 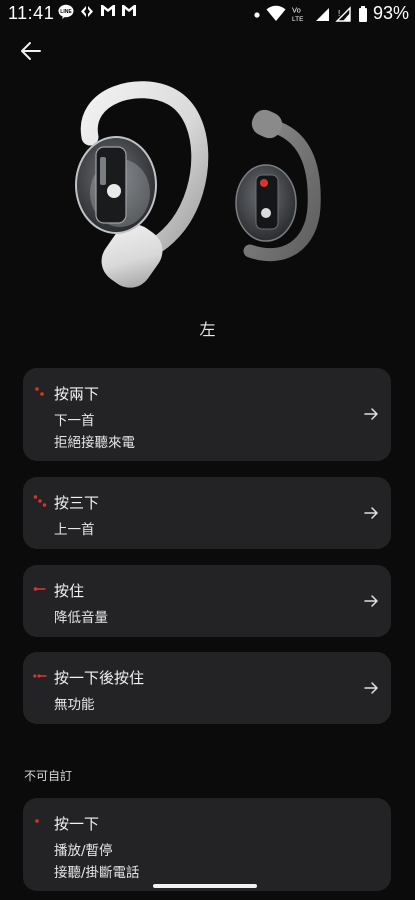 I want to click on gesture-label: 按住, so click(x=69, y=591).